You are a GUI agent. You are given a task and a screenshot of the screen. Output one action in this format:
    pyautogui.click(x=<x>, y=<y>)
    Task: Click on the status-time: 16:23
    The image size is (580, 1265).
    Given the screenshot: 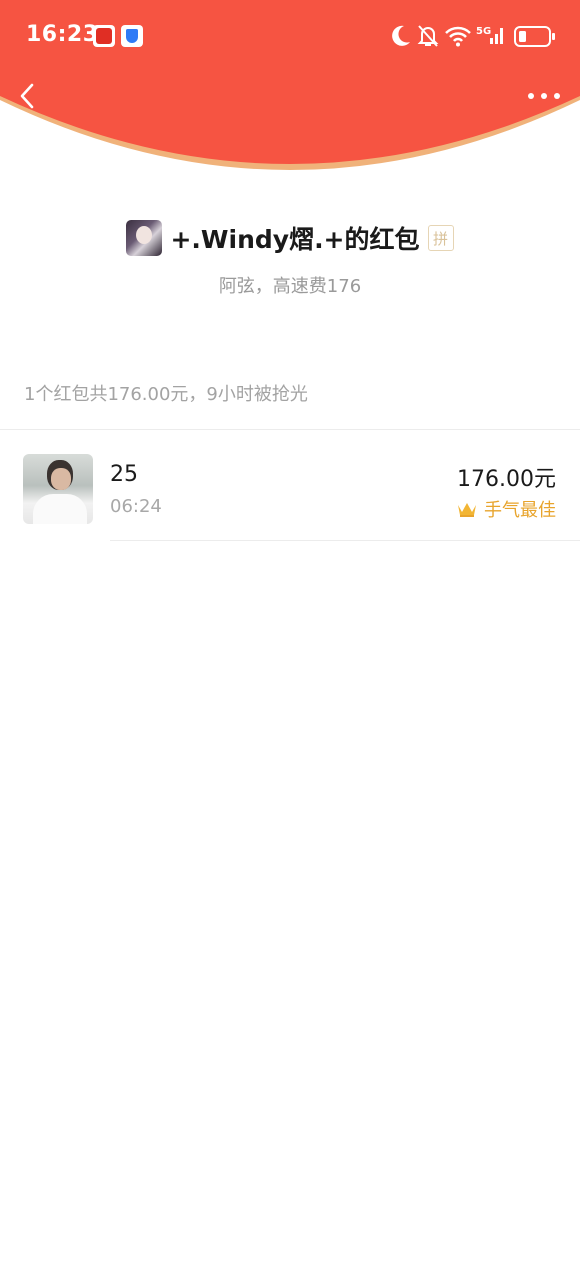 What is the action you would take?
    pyautogui.click(x=62, y=34)
    